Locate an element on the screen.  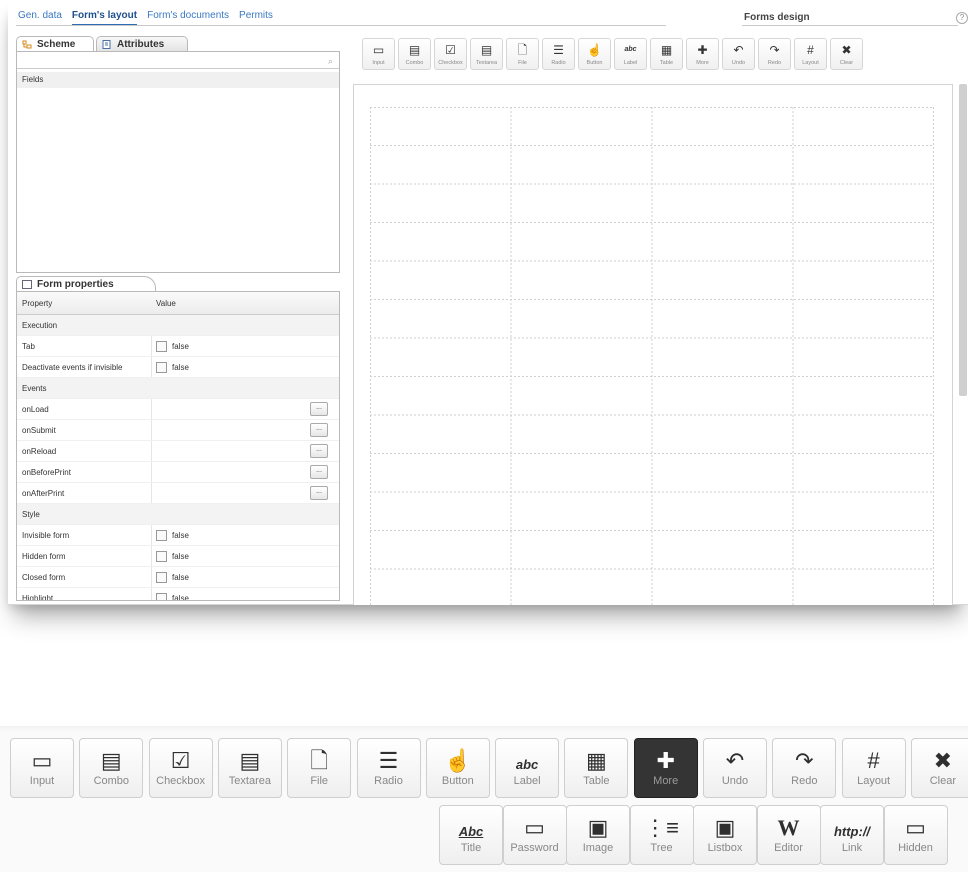
toolbar-button-label: Checkbox is located at coordinates (450, 63).